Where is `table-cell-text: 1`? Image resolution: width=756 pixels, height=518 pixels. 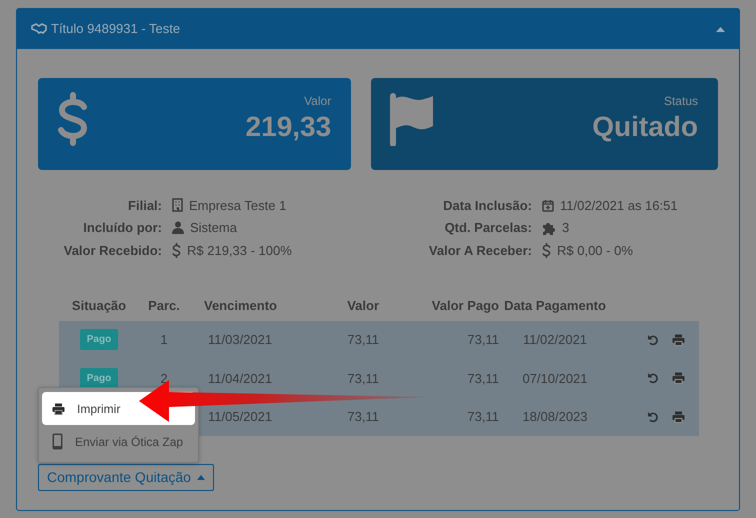 table-cell-text: 1 is located at coordinates (164, 340).